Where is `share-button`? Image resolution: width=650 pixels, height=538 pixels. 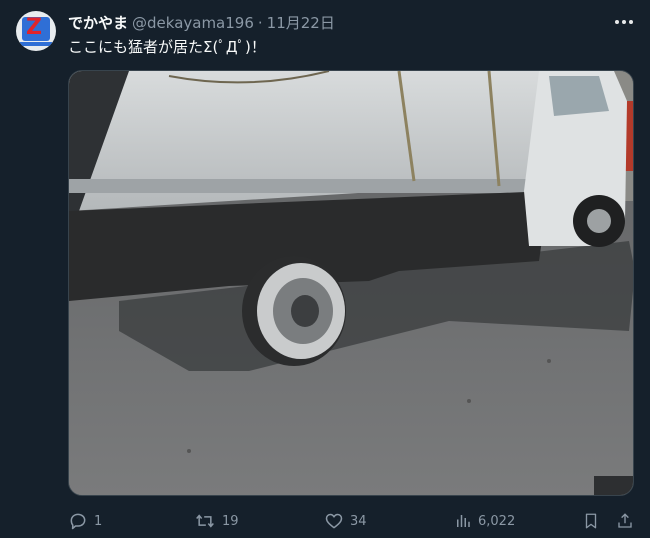
share-button is located at coordinates (625, 521).